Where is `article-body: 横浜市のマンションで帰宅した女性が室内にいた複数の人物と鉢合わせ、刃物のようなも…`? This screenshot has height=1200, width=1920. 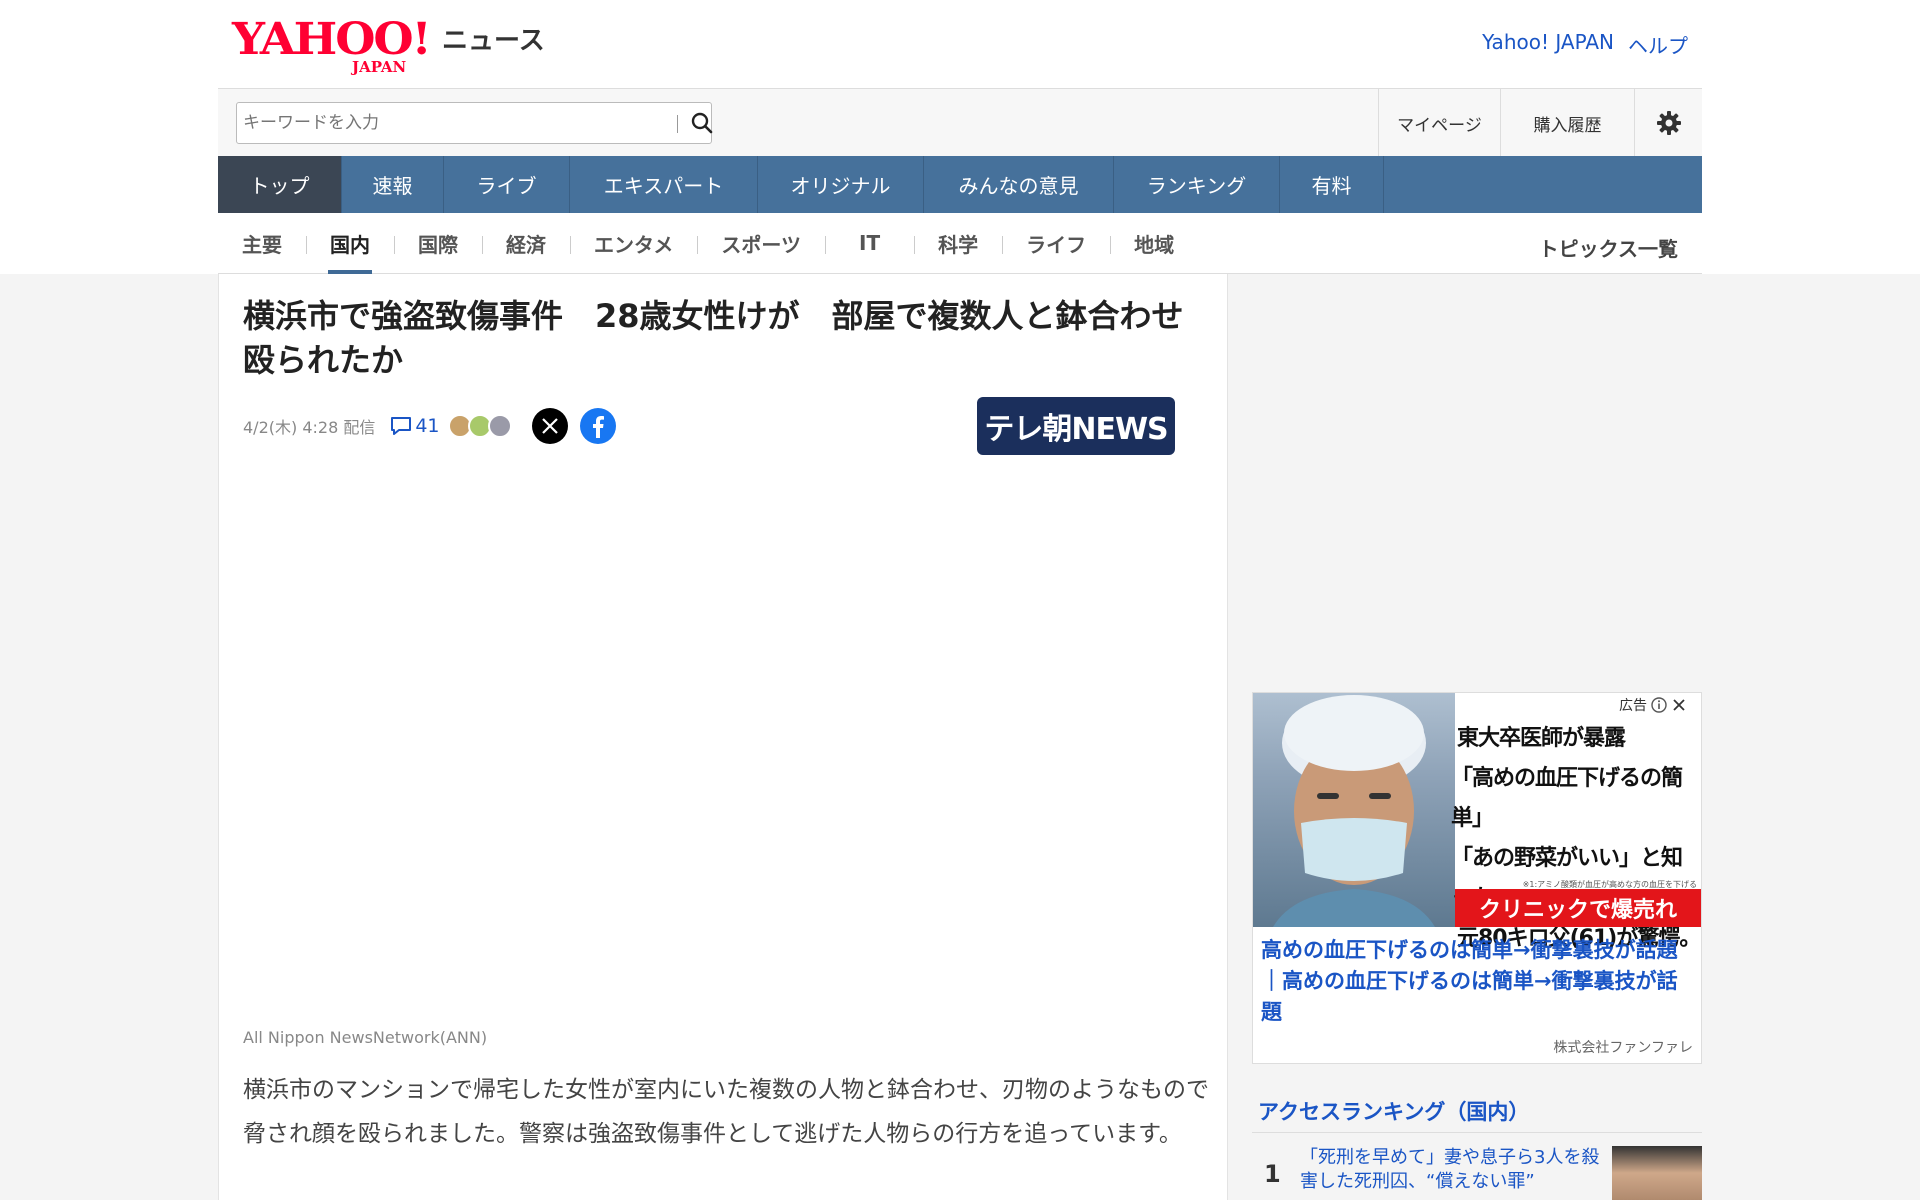
article-body: 横浜市のマンションで帰宅した女性が室内にいた複数の人物と鉢合わせ、刃物のようなも… is located at coordinates (726, 1112).